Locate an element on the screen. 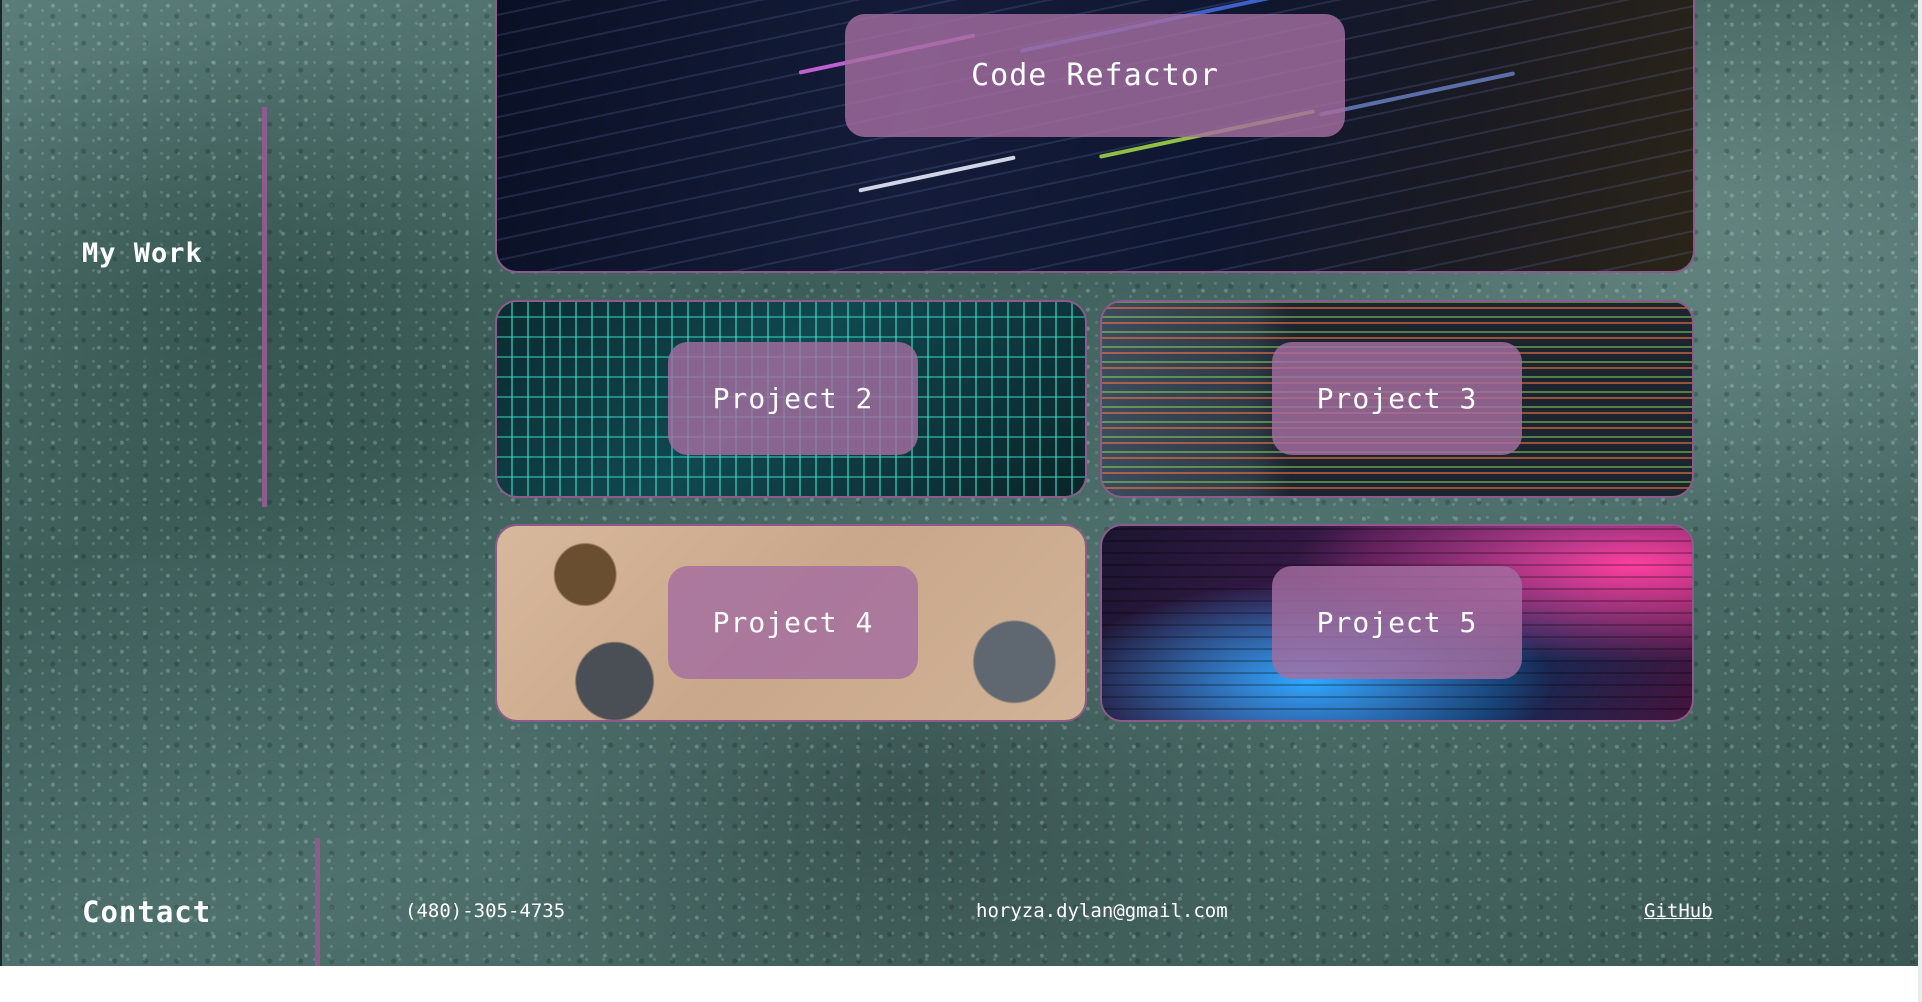  project-label: Project 5 is located at coordinates (1397, 622).